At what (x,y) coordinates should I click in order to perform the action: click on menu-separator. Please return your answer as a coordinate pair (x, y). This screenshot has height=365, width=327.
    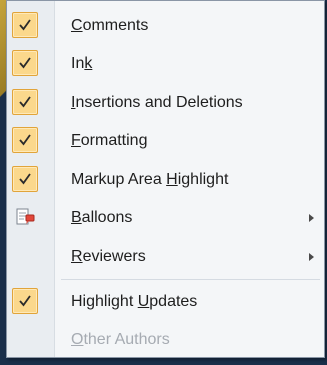
    Looking at the image, I should click on (190, 279).